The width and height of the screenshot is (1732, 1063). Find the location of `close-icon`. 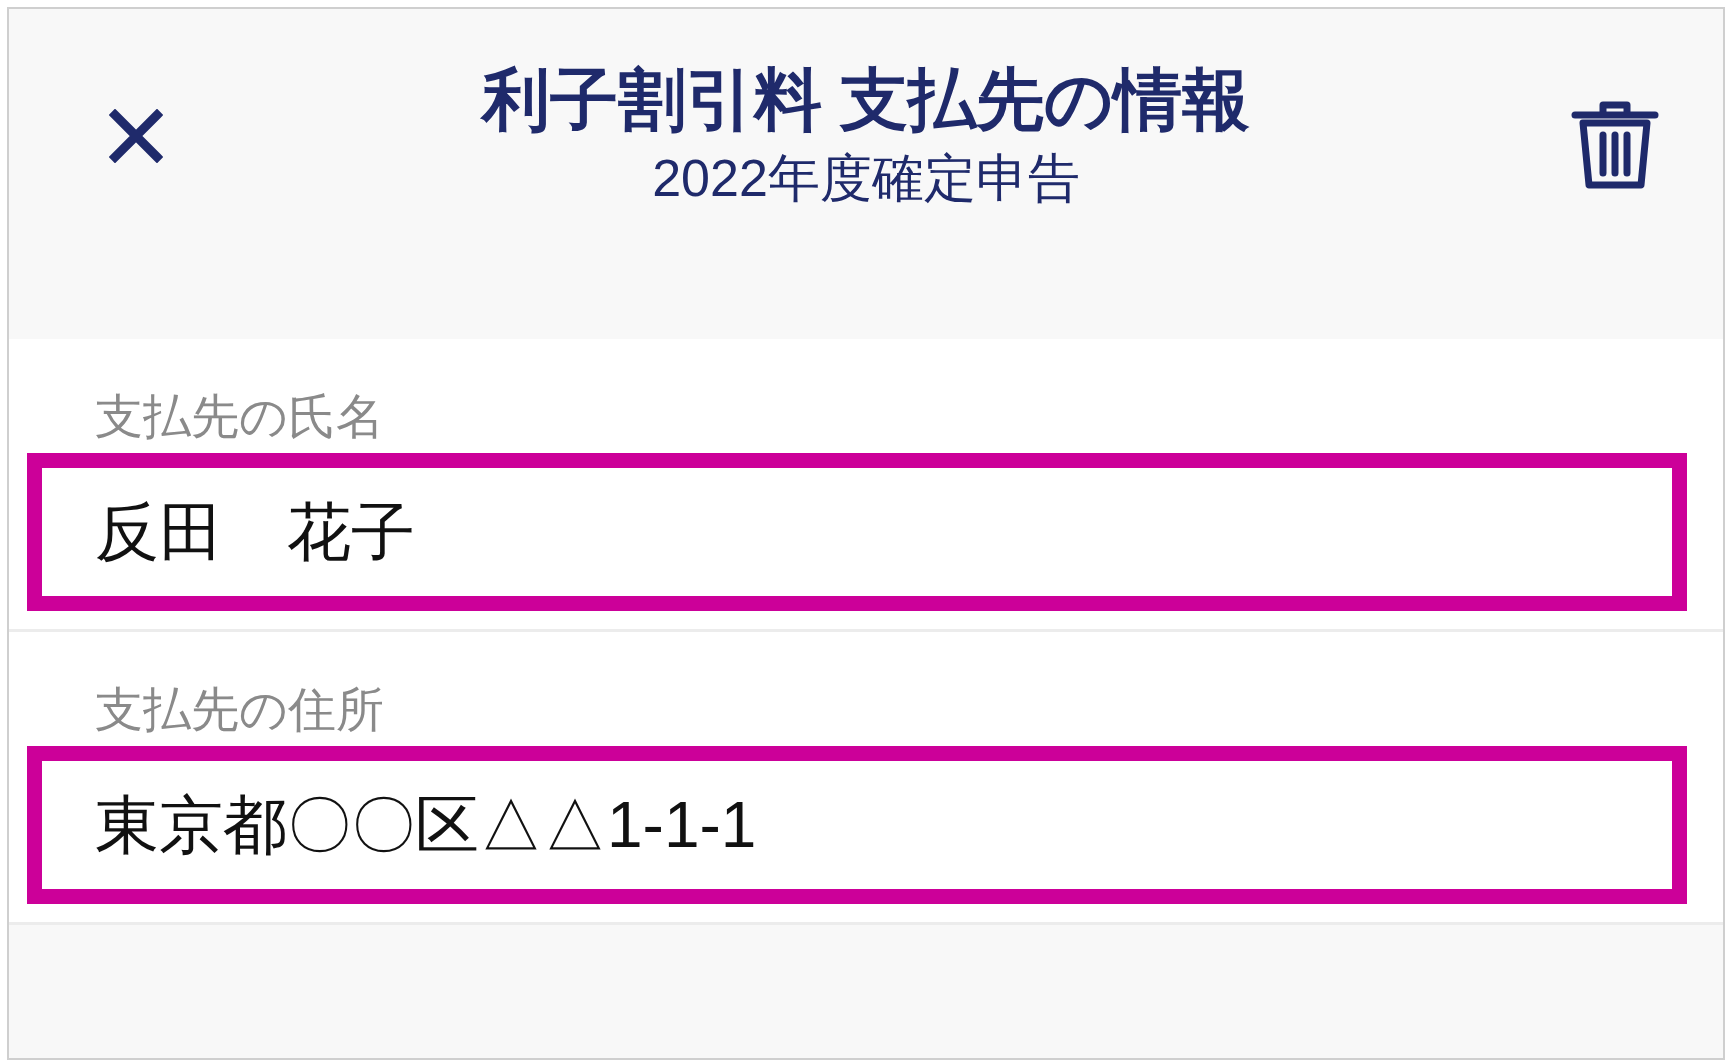

close-icon is located at coordinates (136, 136).